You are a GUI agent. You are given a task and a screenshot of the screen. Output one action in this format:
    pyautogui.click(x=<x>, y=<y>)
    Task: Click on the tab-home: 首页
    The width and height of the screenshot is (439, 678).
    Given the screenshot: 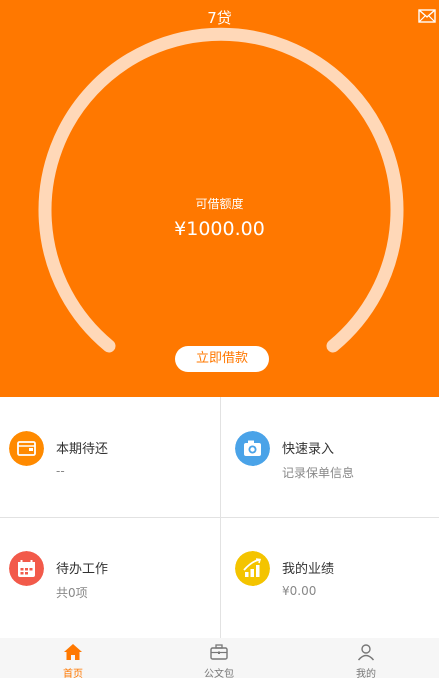 What is the action you would take?
    pyautogui.click(x=73, y=658)
    